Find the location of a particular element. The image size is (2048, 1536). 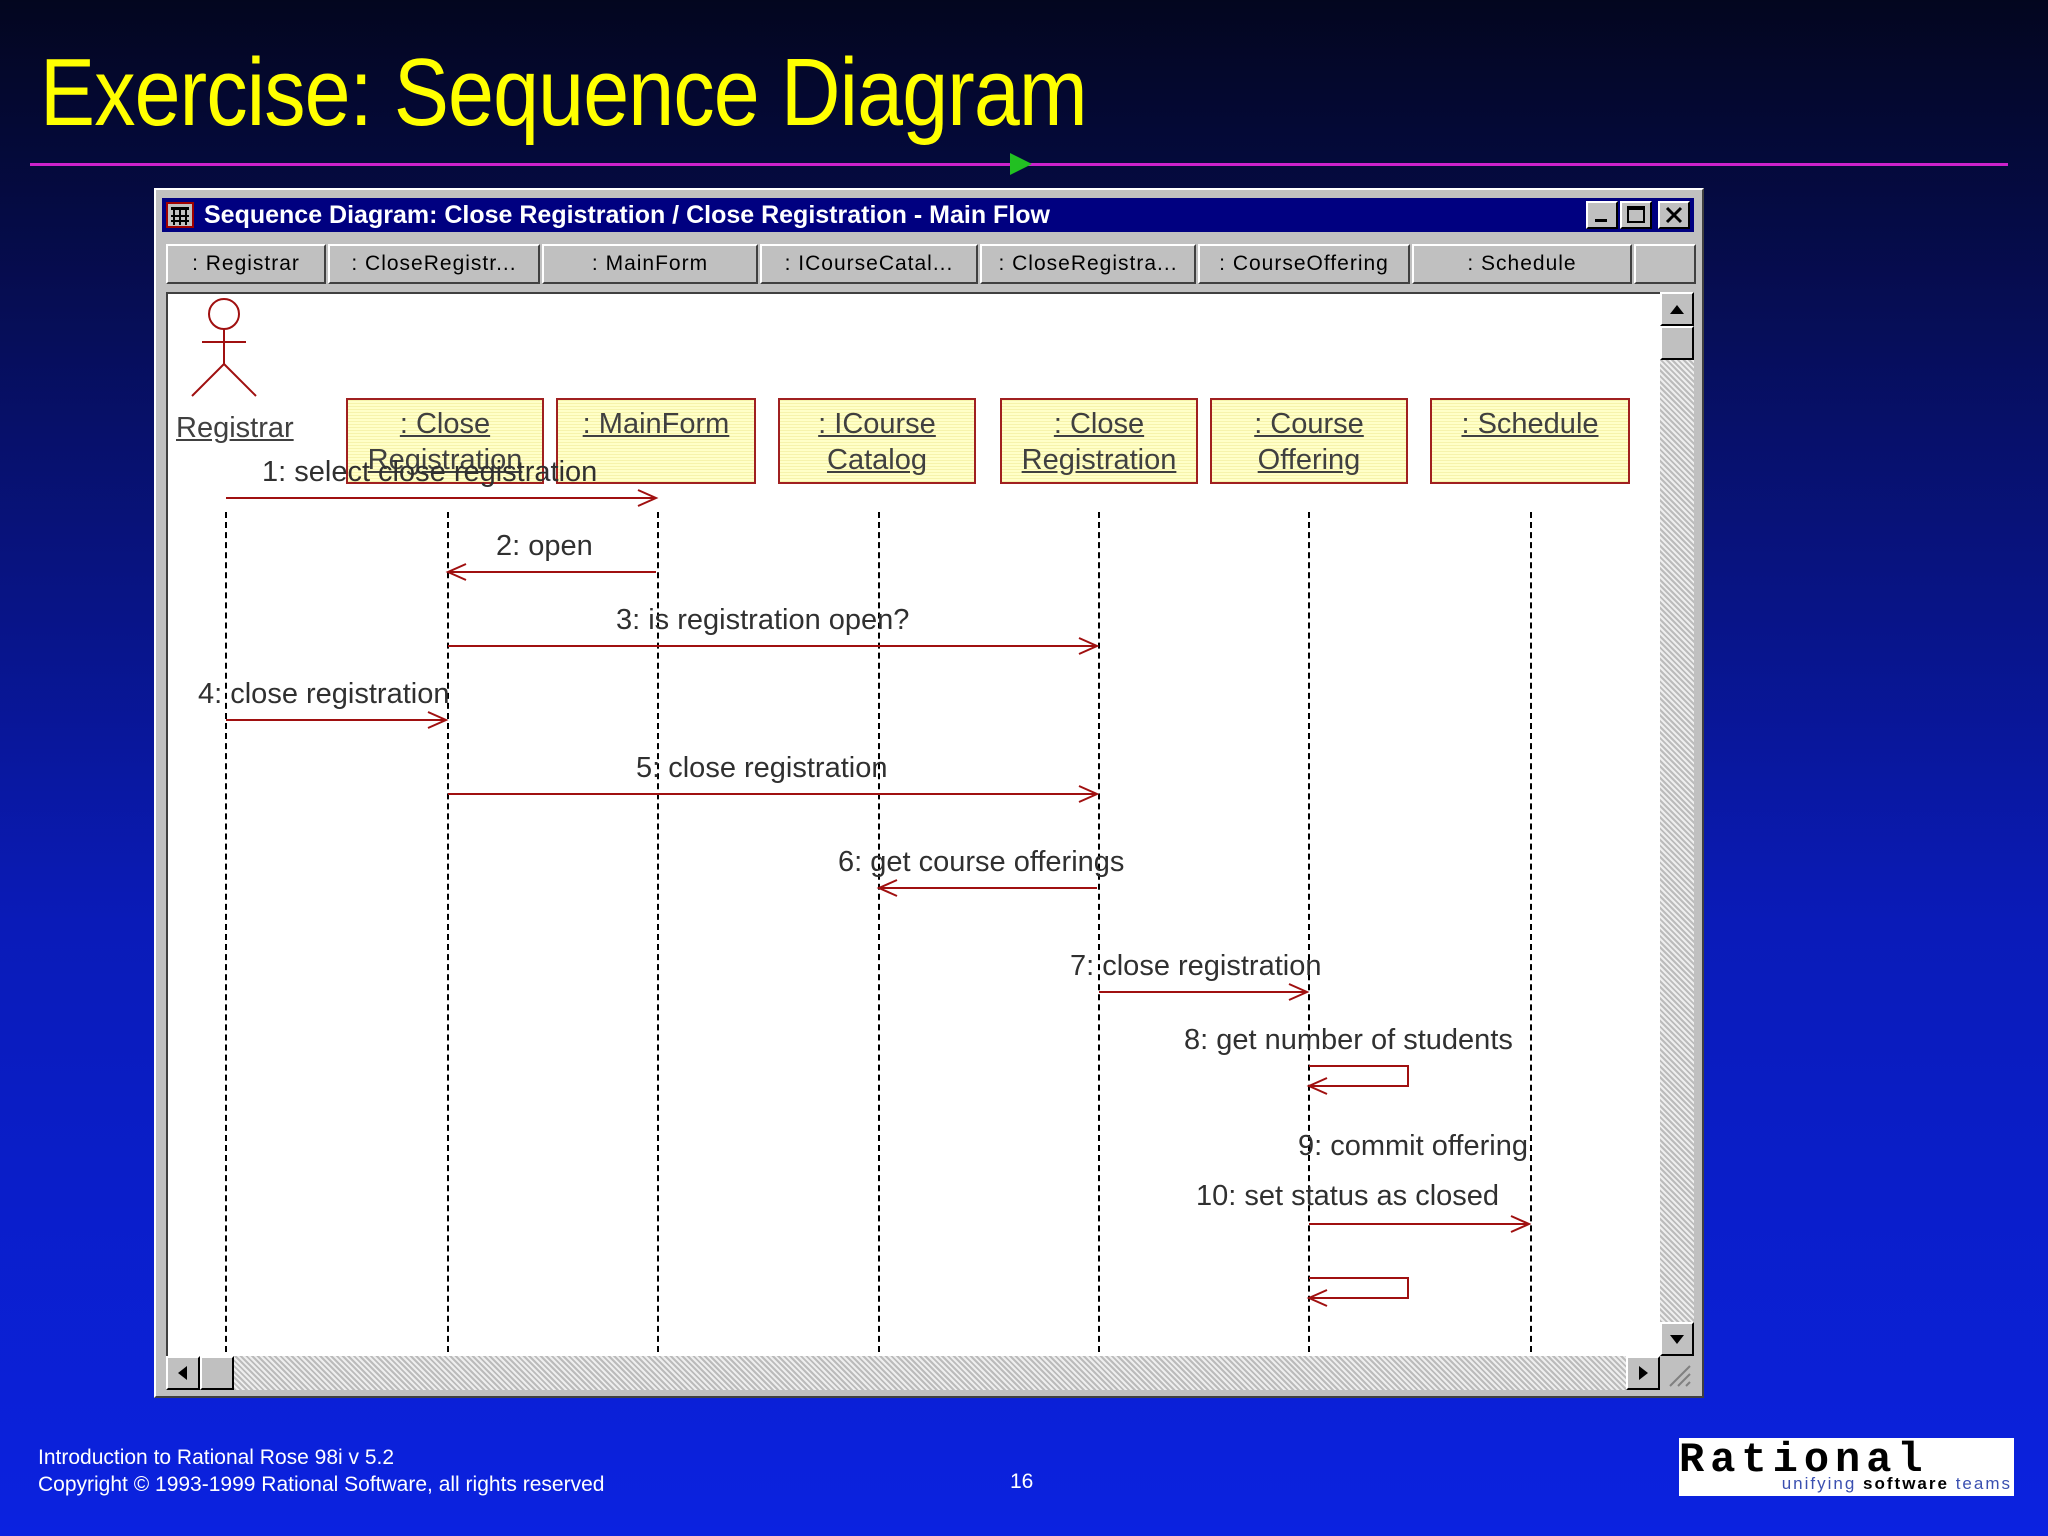

close-button is located at coordinates (1674, 215).